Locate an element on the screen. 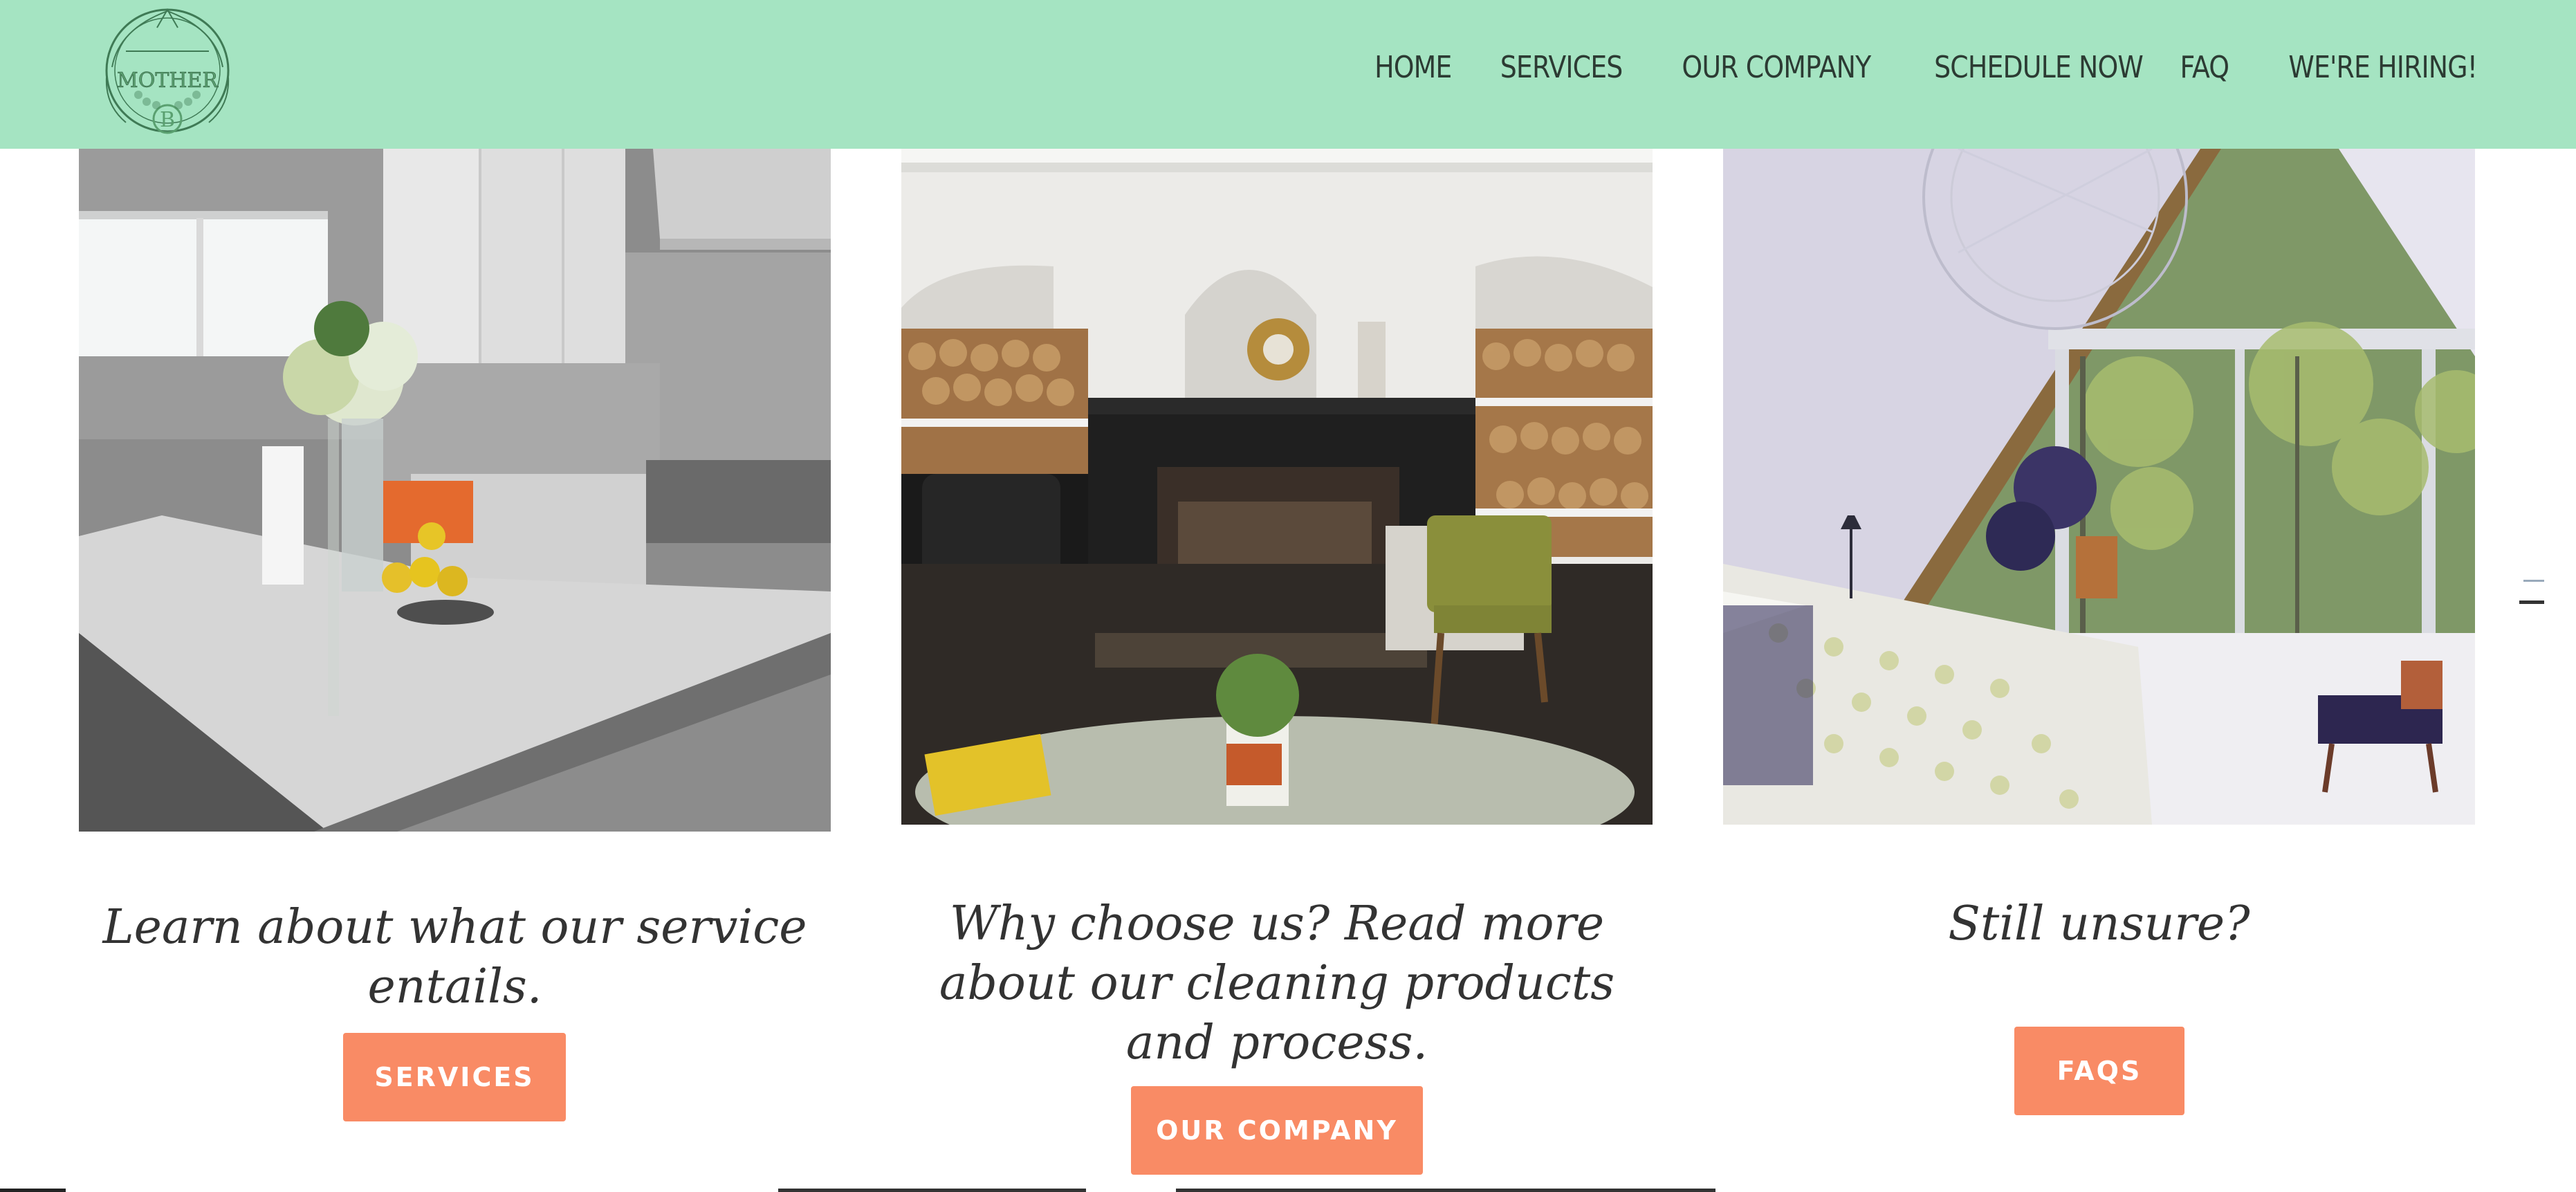 The image size is (2576, 1192). nav-schedule-now: SCHEDULE NOW is located at coordinates (2039, 67).